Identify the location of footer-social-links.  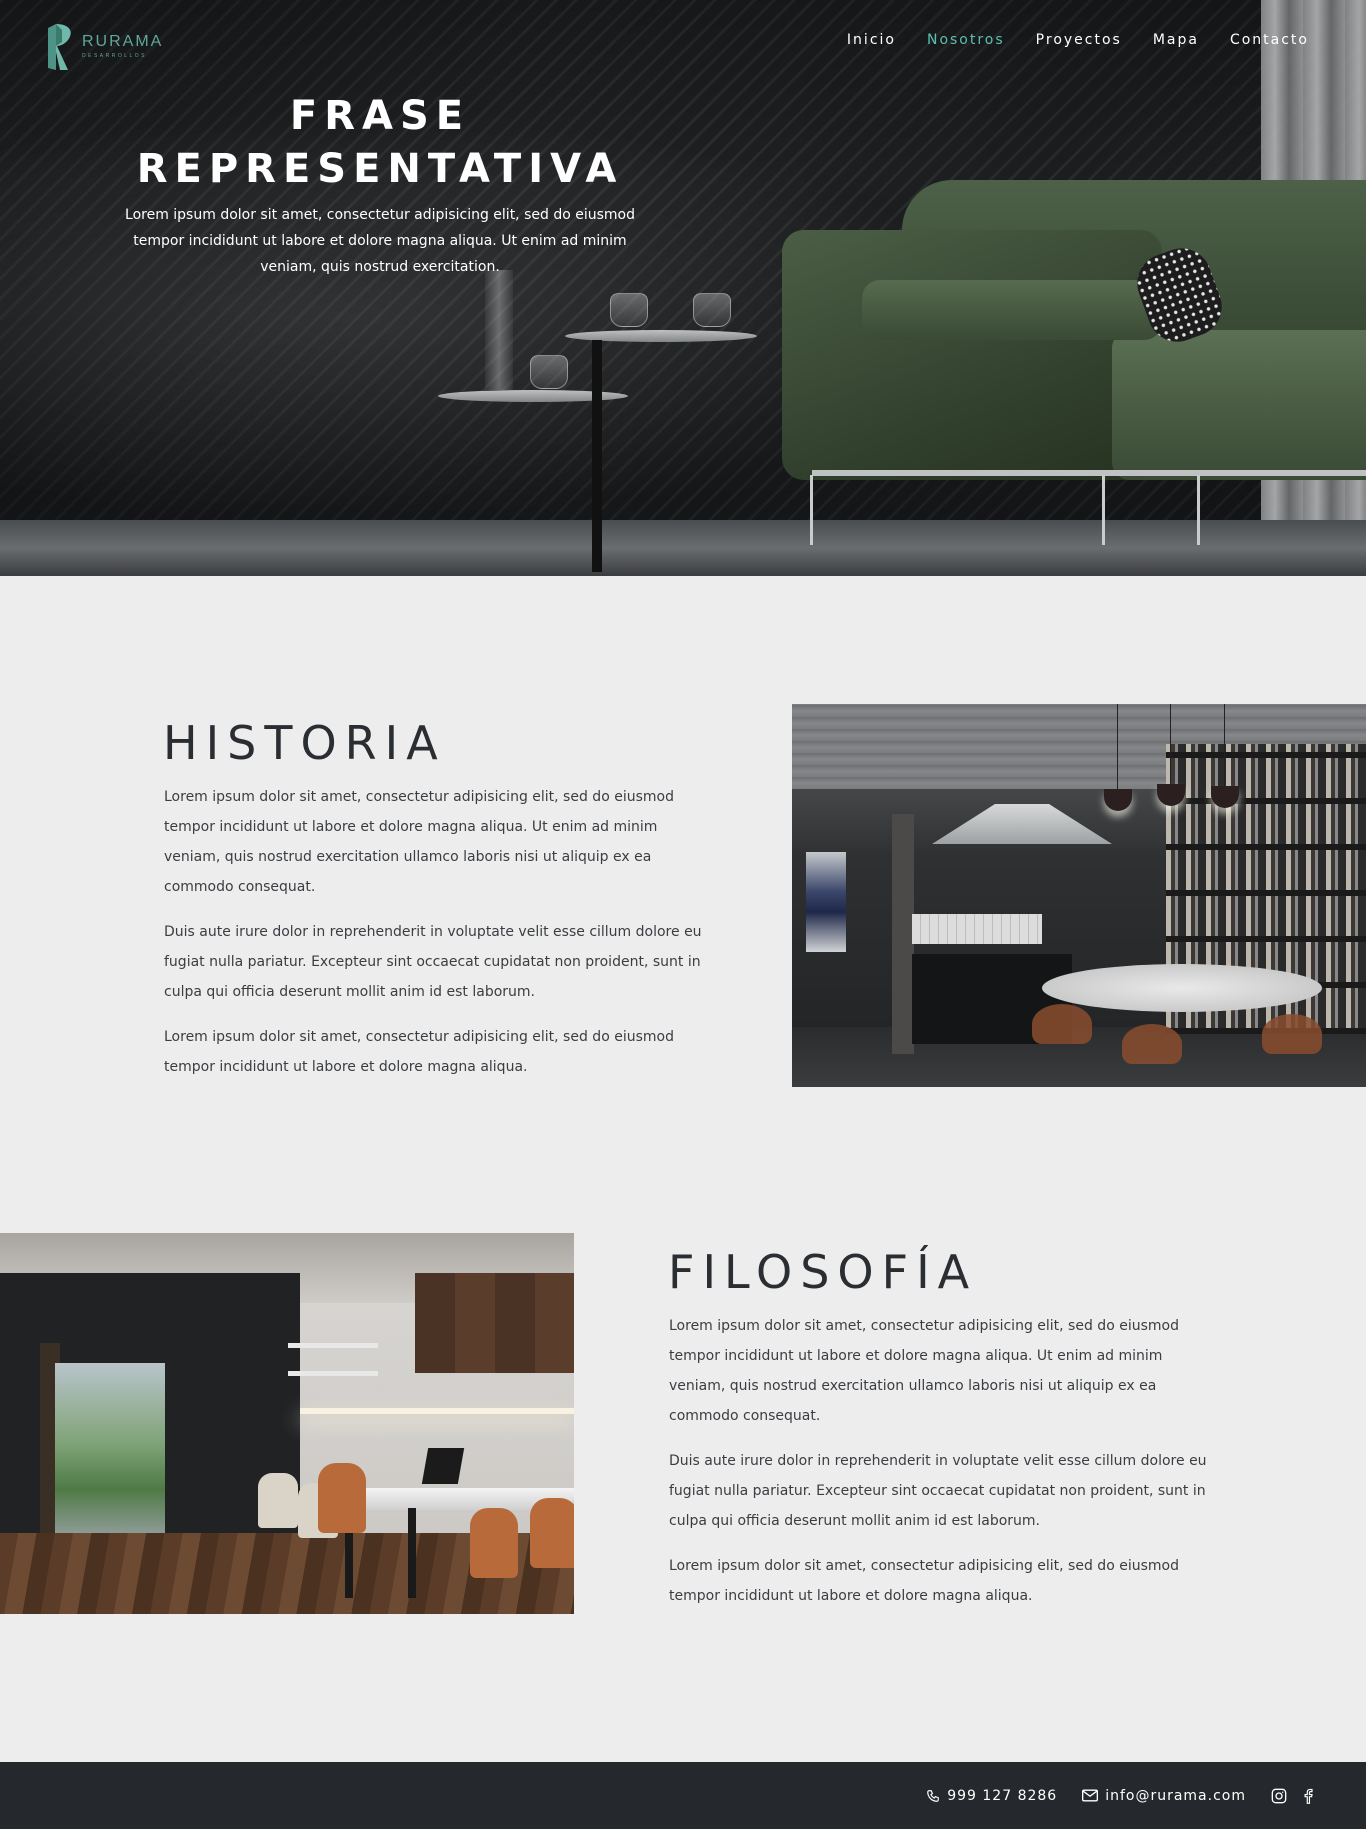
(1292, 1796).